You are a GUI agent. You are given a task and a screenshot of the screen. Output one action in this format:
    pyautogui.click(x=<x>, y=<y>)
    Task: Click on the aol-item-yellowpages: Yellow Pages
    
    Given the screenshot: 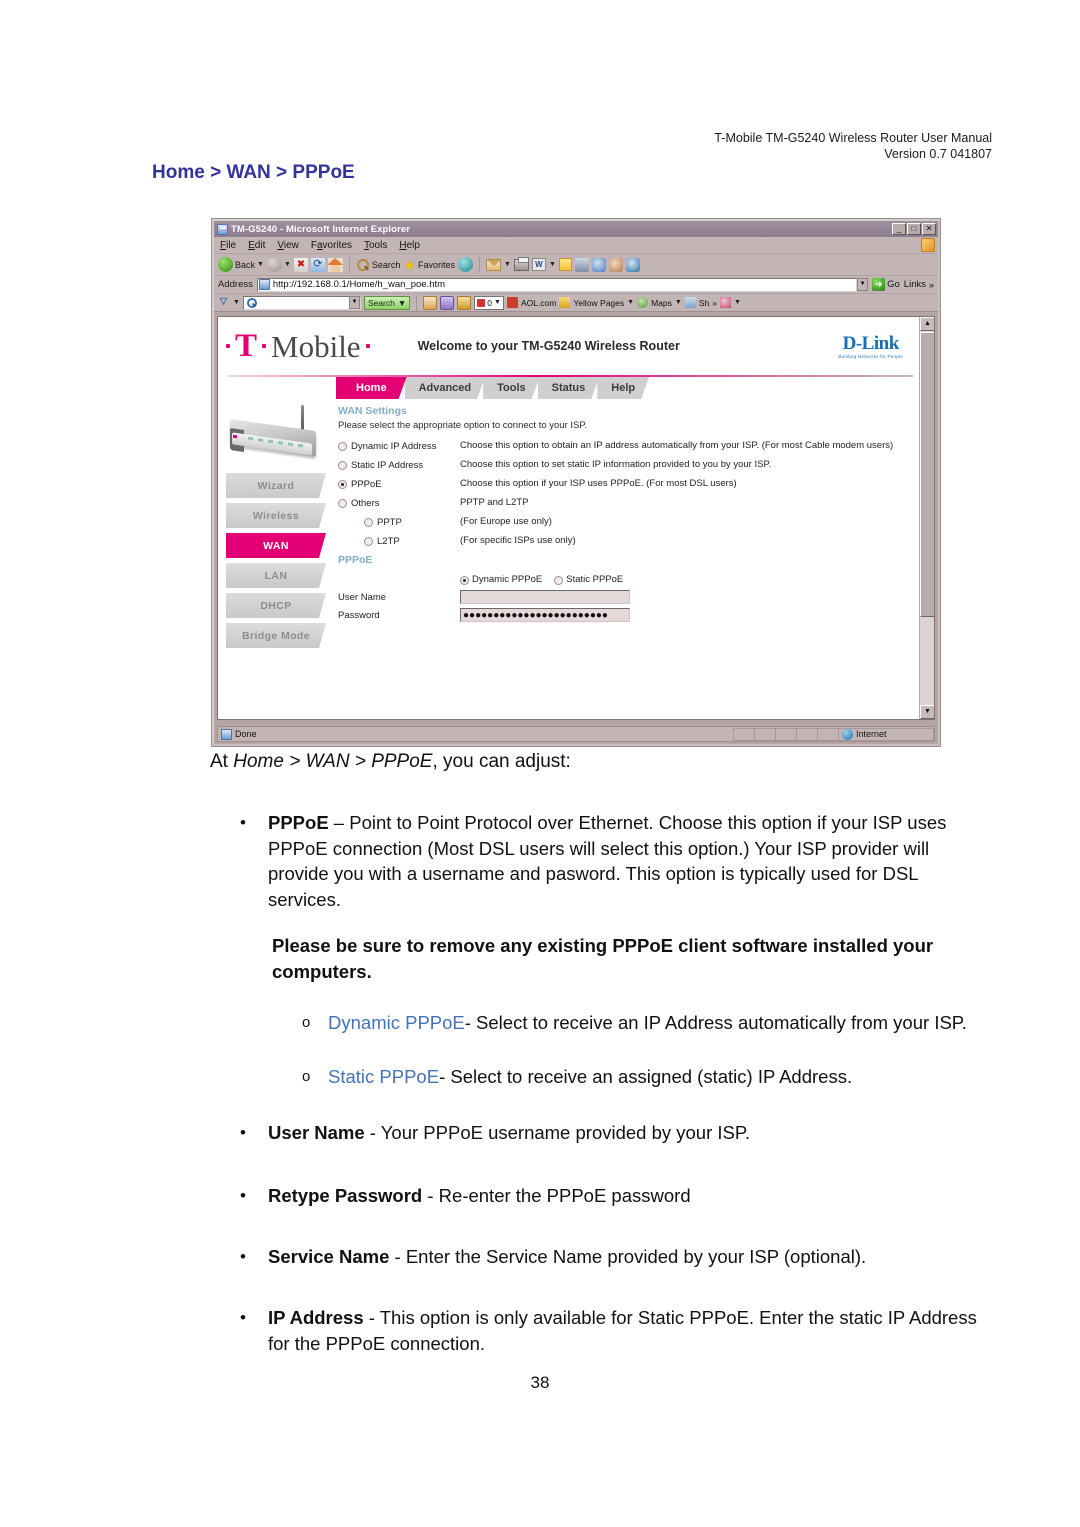 What is the action you would take?
    pyautogui.click(x=598, y=303)
    